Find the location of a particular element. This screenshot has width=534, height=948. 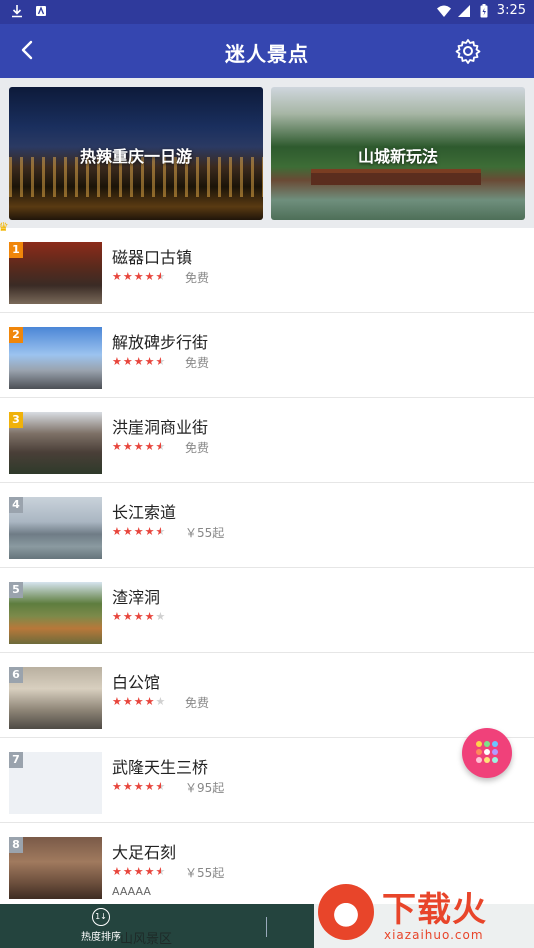

list-item: 2 解放碑步行街 ★★★★★ 免费 is located at coordinates (267, 355).